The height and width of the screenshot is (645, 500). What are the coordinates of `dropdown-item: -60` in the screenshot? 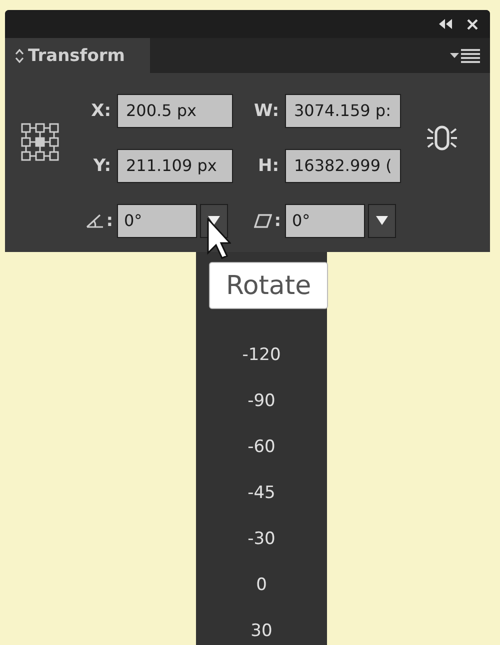 It's located at (262, 447).